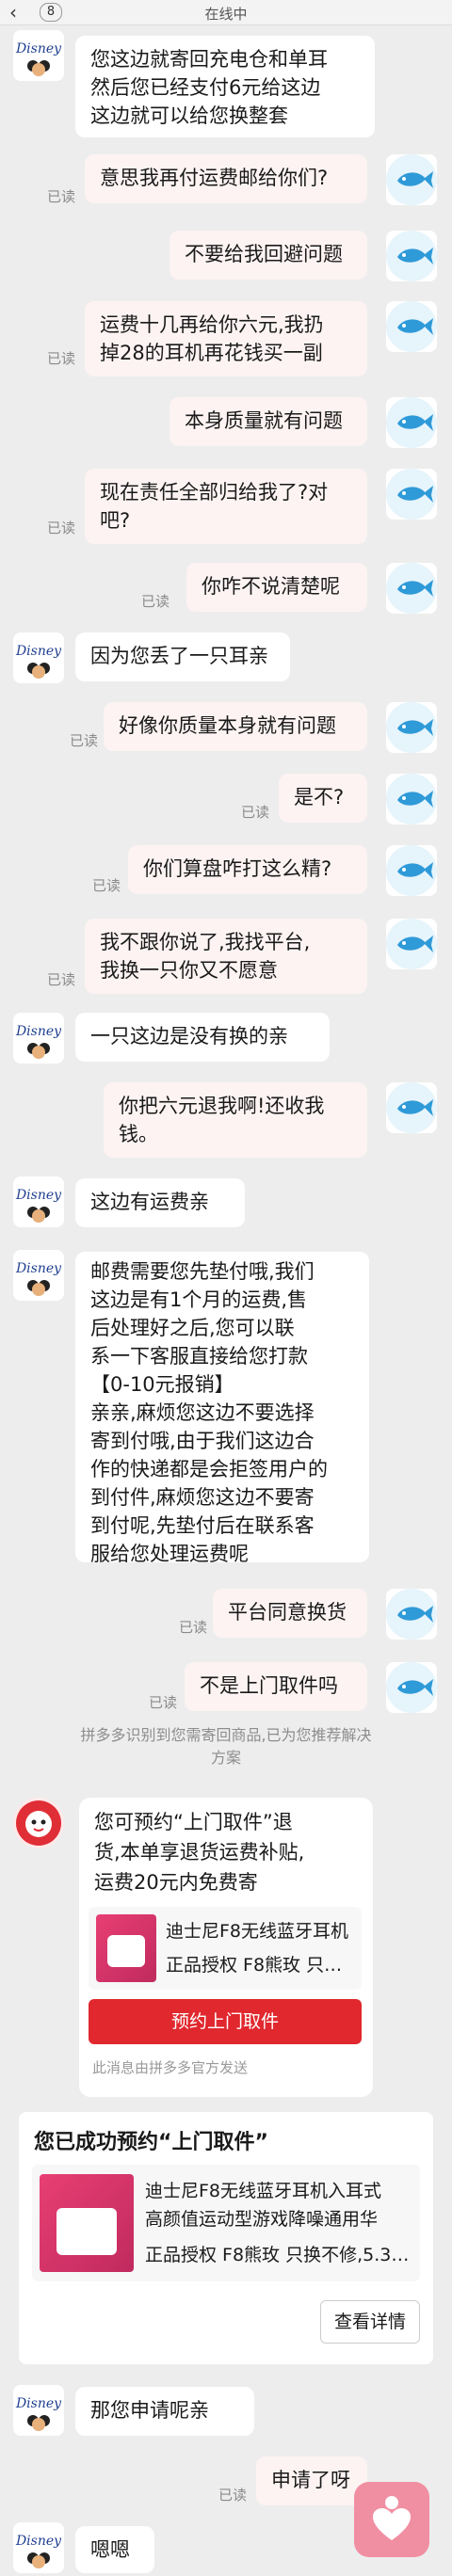 Image resolution: width=452 pixels, height=2576 pixels. What do you see at coordinates (311, 2480) in the screenshot?
I see `message-bubble: 申请了呀` at bounding box center [311, 2480].